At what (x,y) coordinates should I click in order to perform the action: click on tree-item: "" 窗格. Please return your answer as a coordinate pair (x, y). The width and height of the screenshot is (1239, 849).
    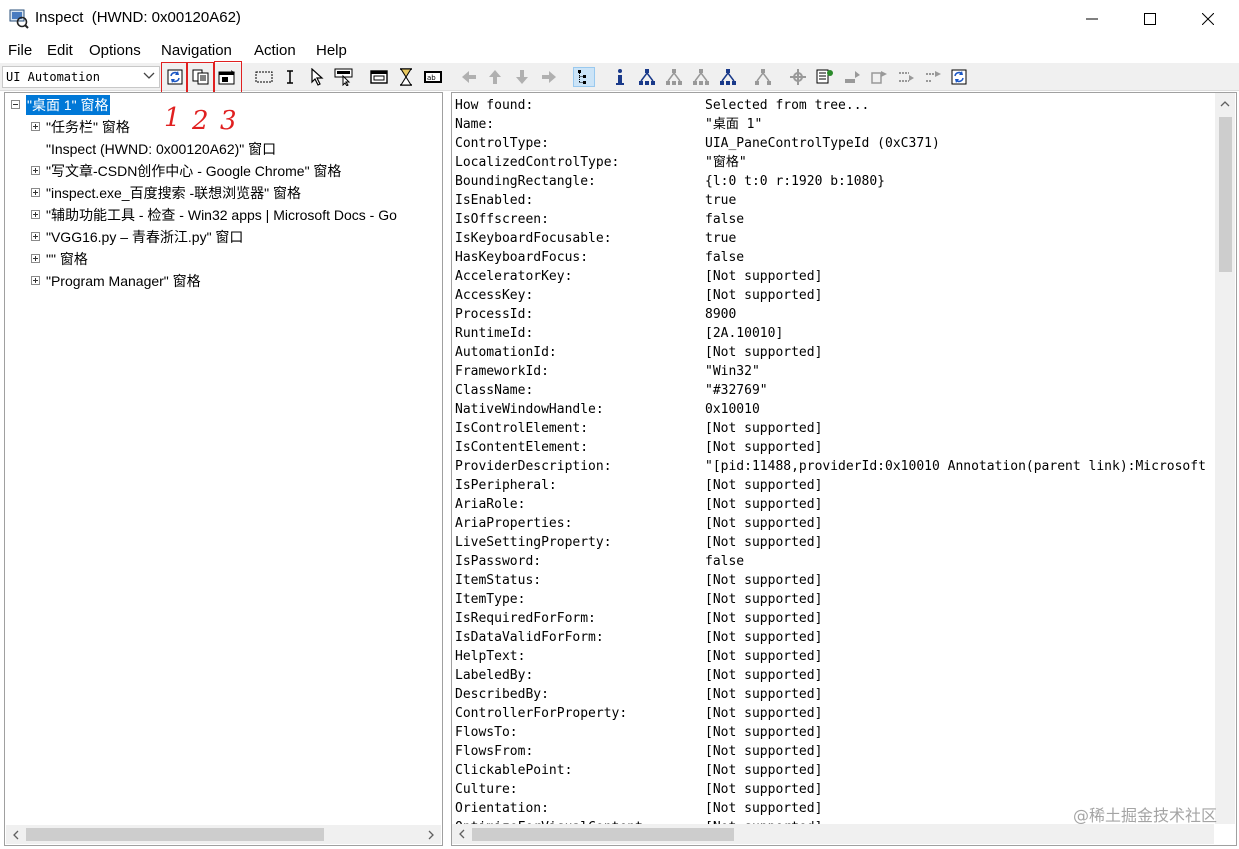
    Looking at the image, I should click on (223, 259).